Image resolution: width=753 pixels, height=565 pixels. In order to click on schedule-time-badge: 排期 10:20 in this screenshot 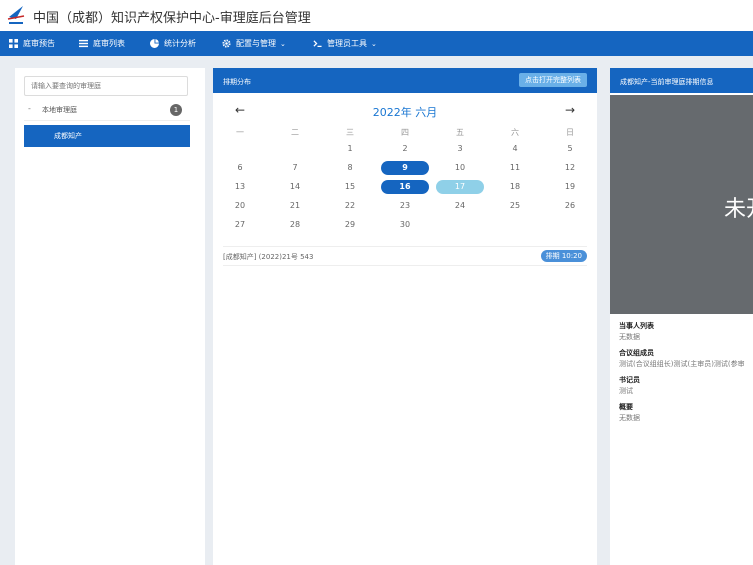, I will do `click(563, 256)`.